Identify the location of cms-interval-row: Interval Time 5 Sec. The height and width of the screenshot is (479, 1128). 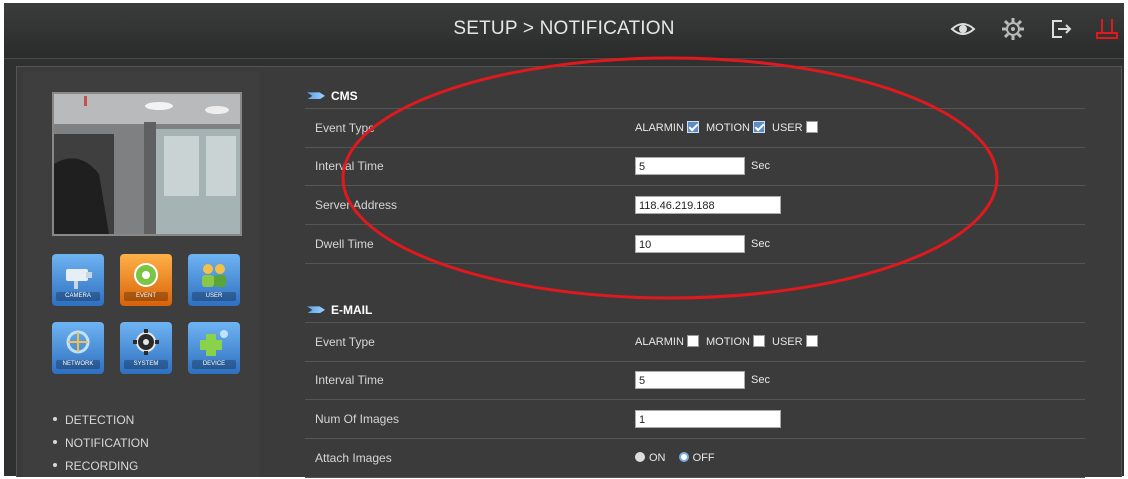
(695, 166).